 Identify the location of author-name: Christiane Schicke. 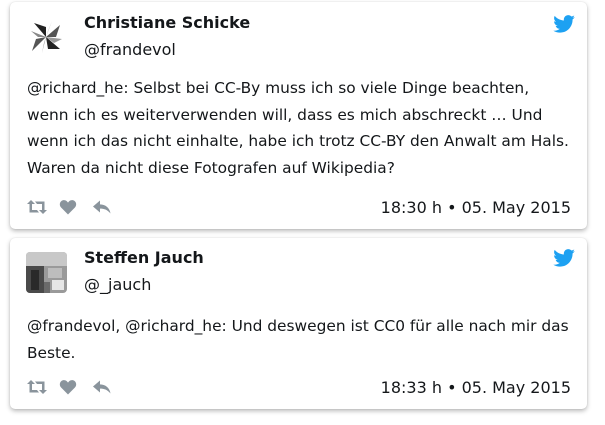
(167, 22).